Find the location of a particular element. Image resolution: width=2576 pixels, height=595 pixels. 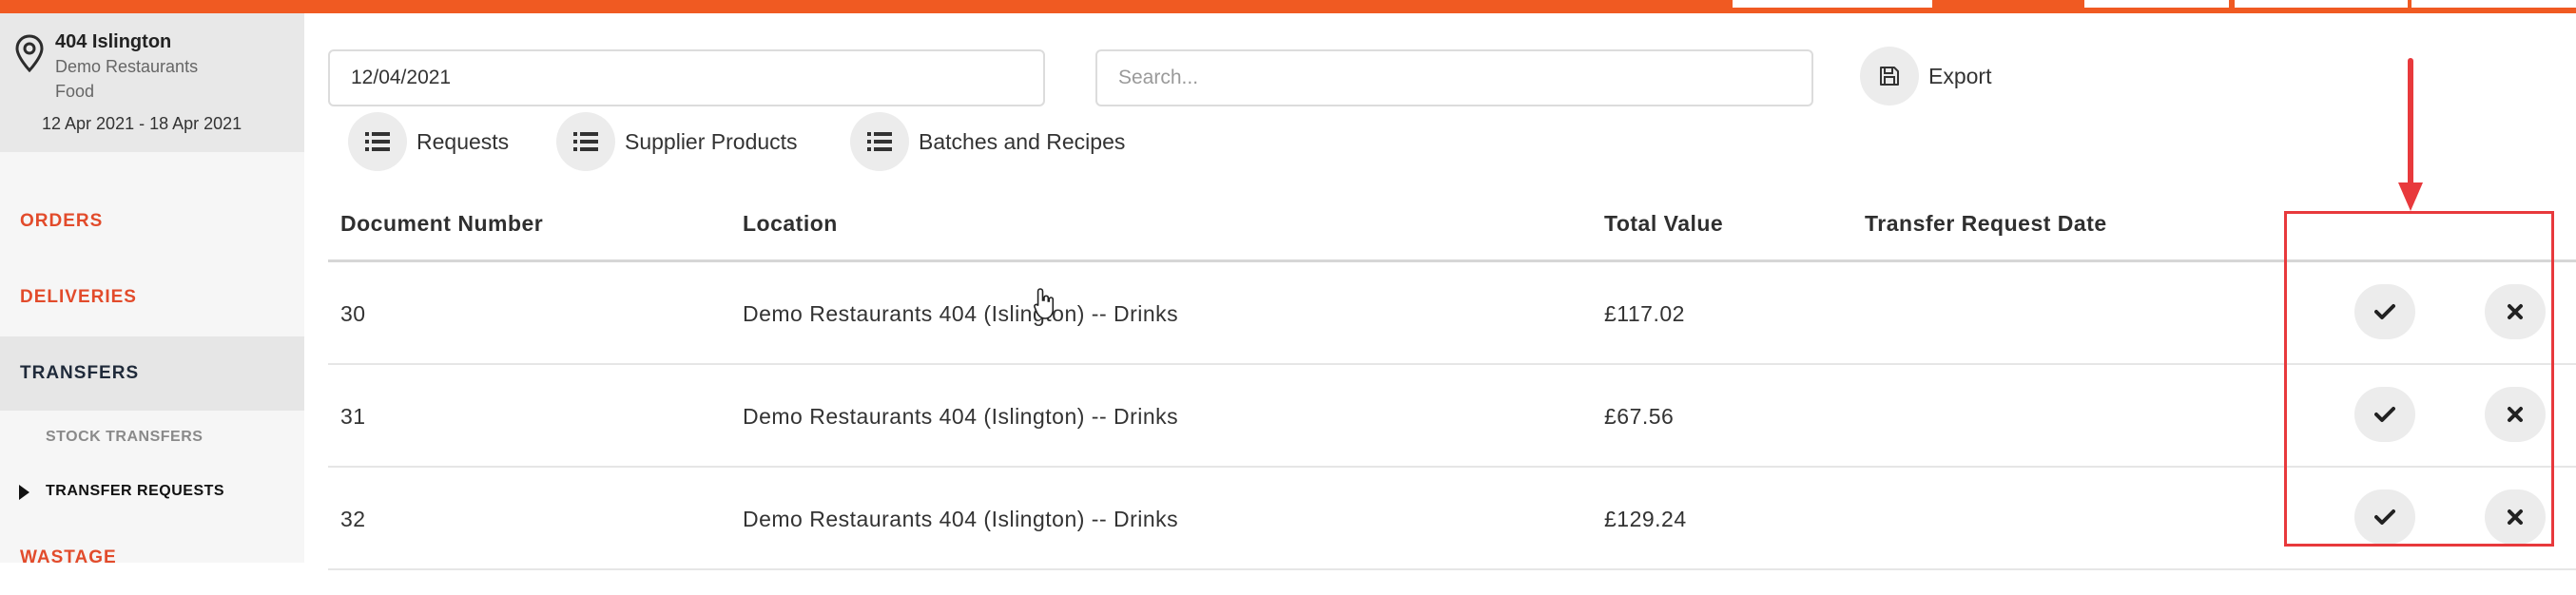

requests-button: Requests is located at coordinates (428, 141).